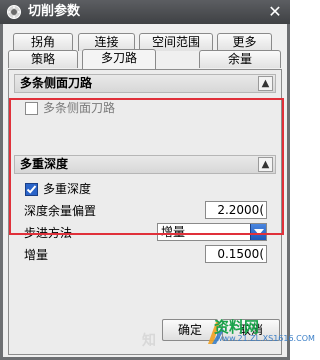 The height and width of the screenshot is (360, 320). What do you see at coordinates (44, 164) in the screenshot?
I see `group-title-multi-depth: 多重深度` at bounding box center [44, 164].